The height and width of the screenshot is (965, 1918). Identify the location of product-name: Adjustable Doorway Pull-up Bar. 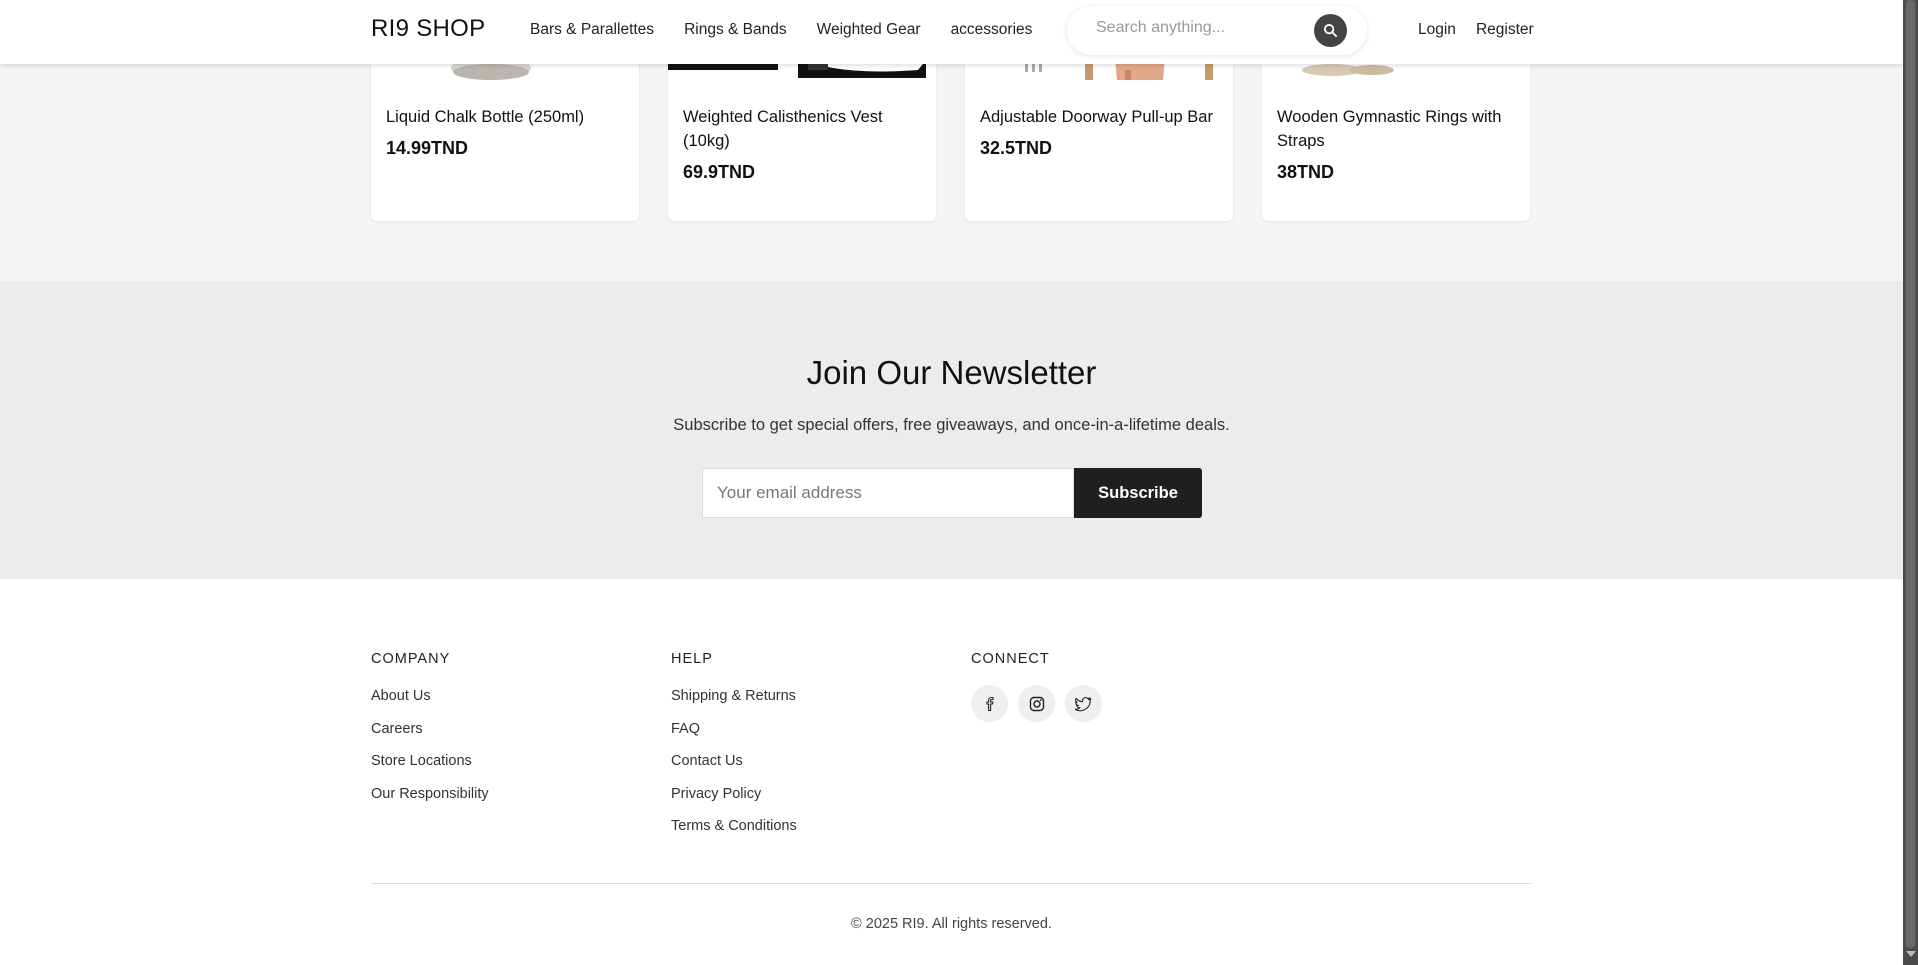
(1100, 117).